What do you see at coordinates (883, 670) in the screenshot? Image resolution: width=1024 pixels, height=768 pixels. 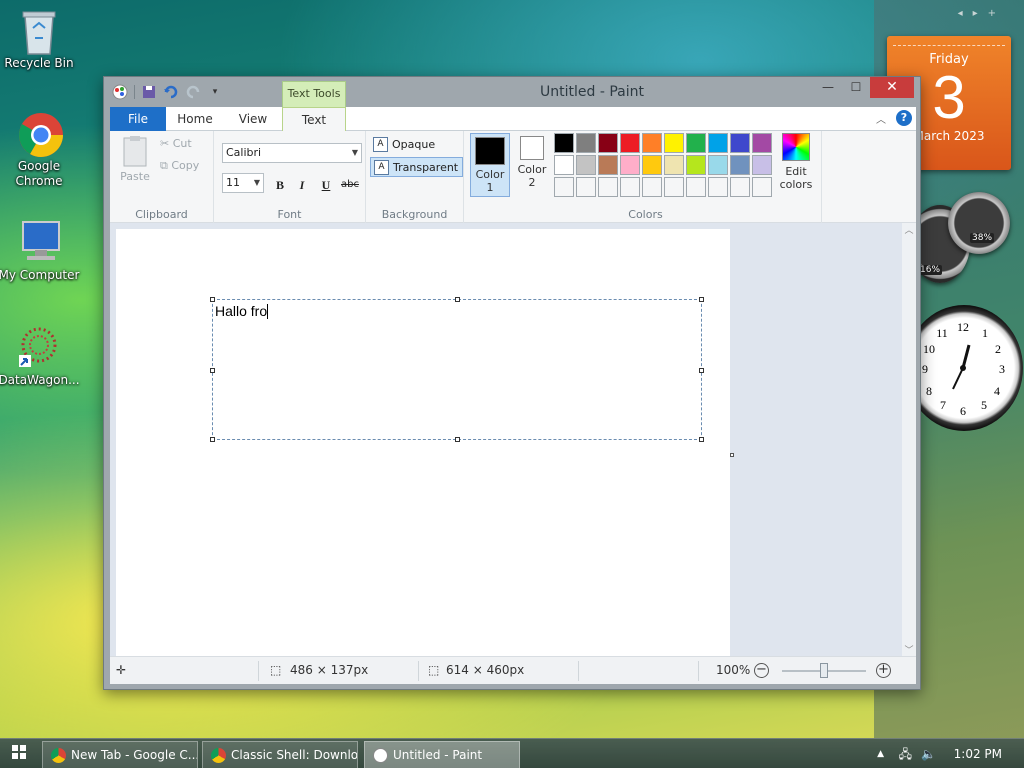 I see `zoom-in-button: +` at bounding box center [883, 670].